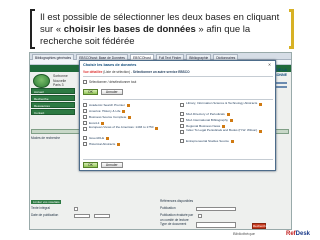 The image size is (320, 240). I want to click on database-name: Entrepreneurial Studies Source, so click(207, 141).